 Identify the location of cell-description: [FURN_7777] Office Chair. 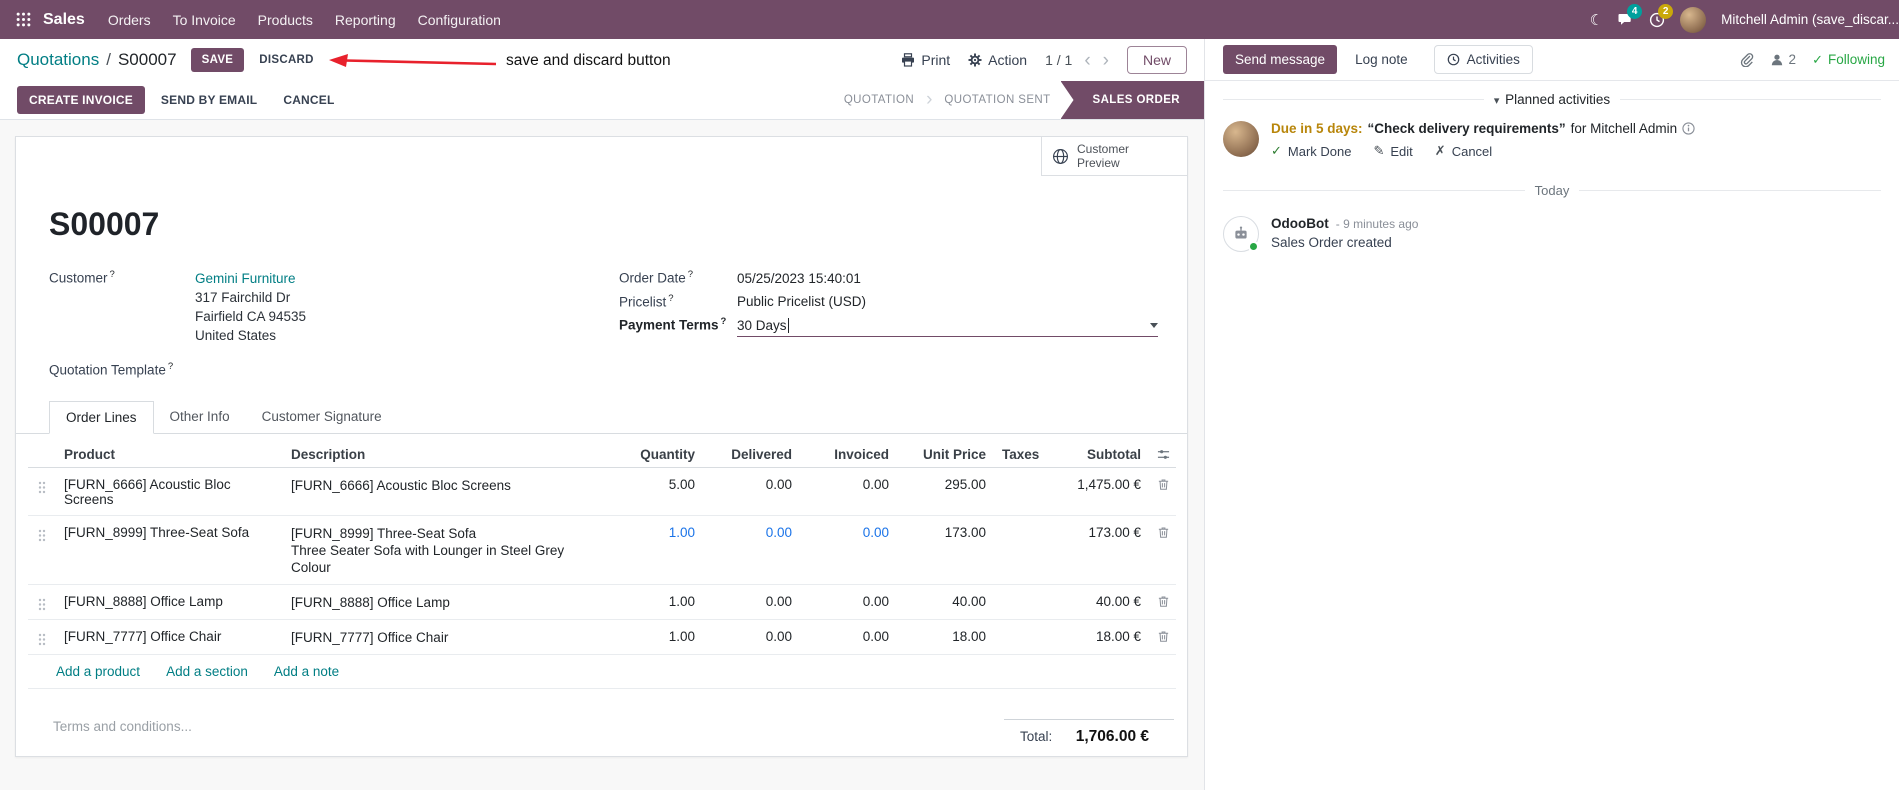
(448, 637).